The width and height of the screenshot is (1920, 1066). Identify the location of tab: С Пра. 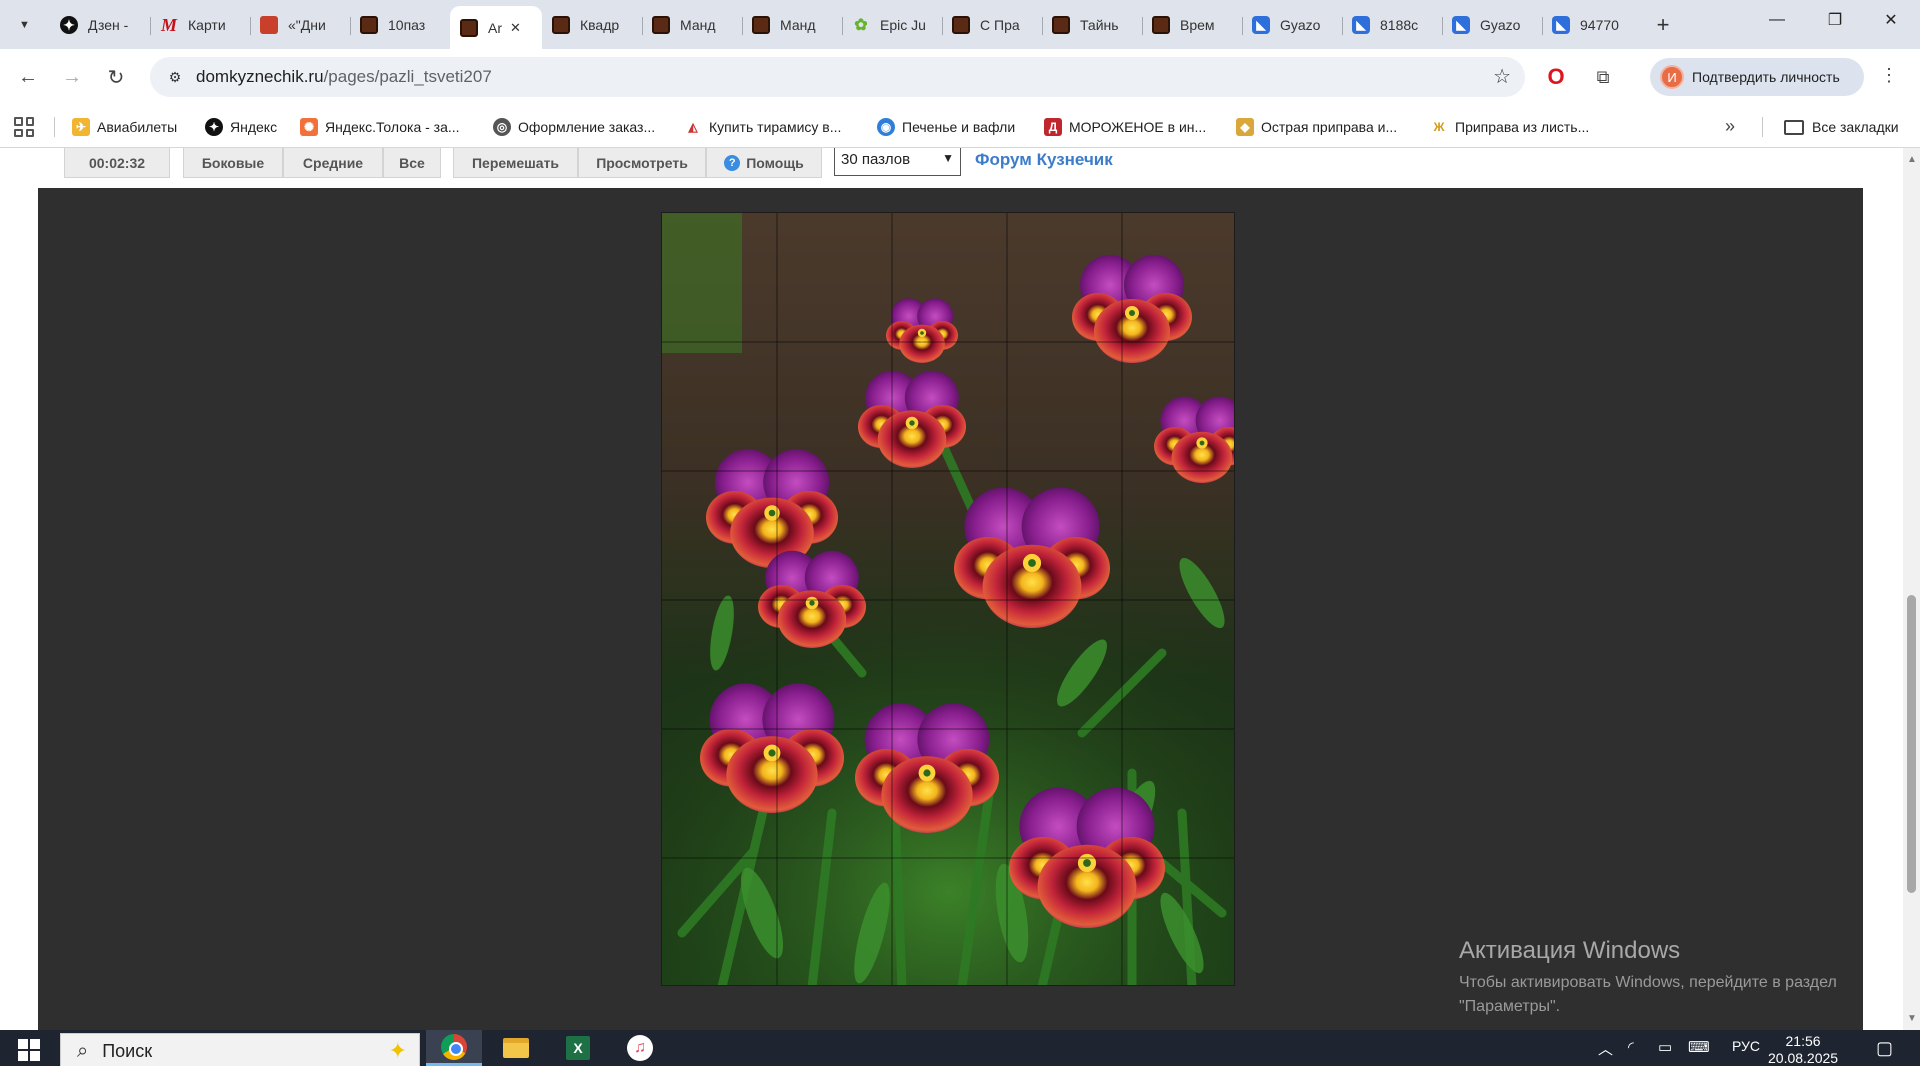
(992, 25).